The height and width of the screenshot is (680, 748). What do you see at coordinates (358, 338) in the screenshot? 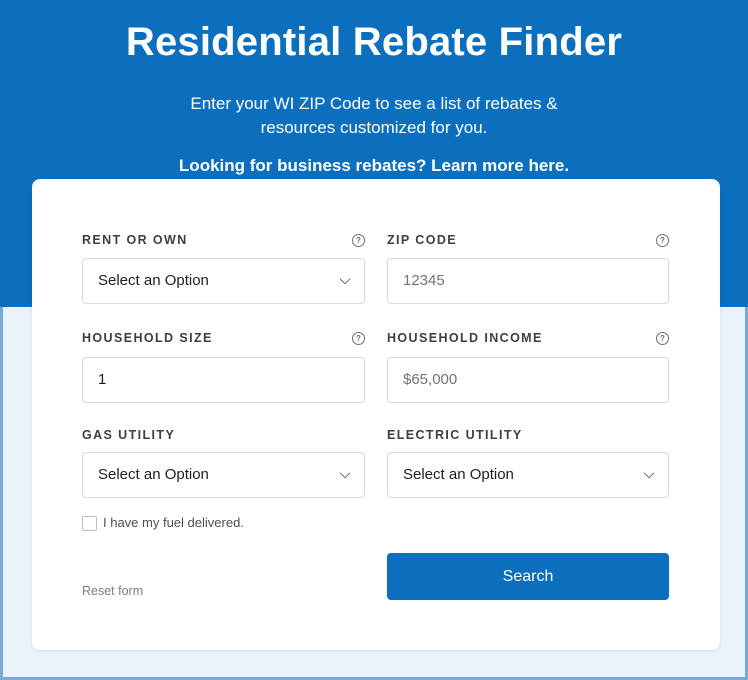
I see `household-size-help-icon: ?` at bounding box center [358, 338].